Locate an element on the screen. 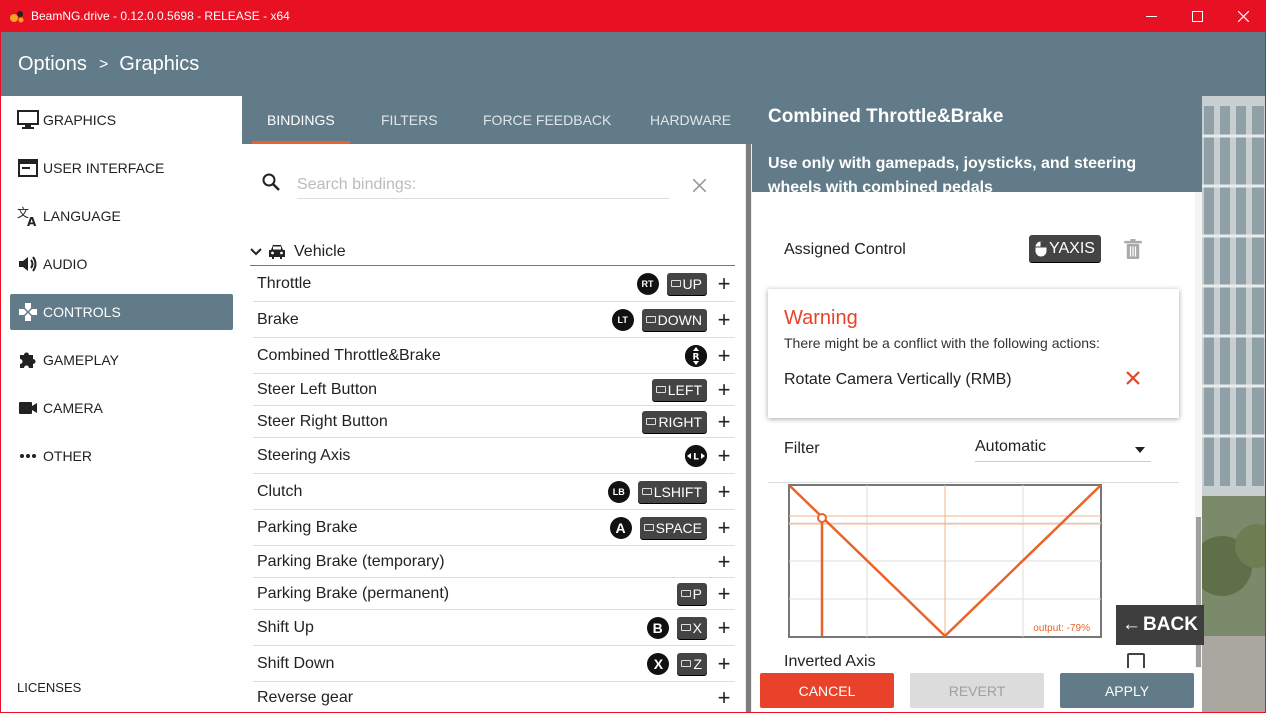 This screenshot has height=713, width=1266. maximize-icon is located at coordinates (1197, 16).